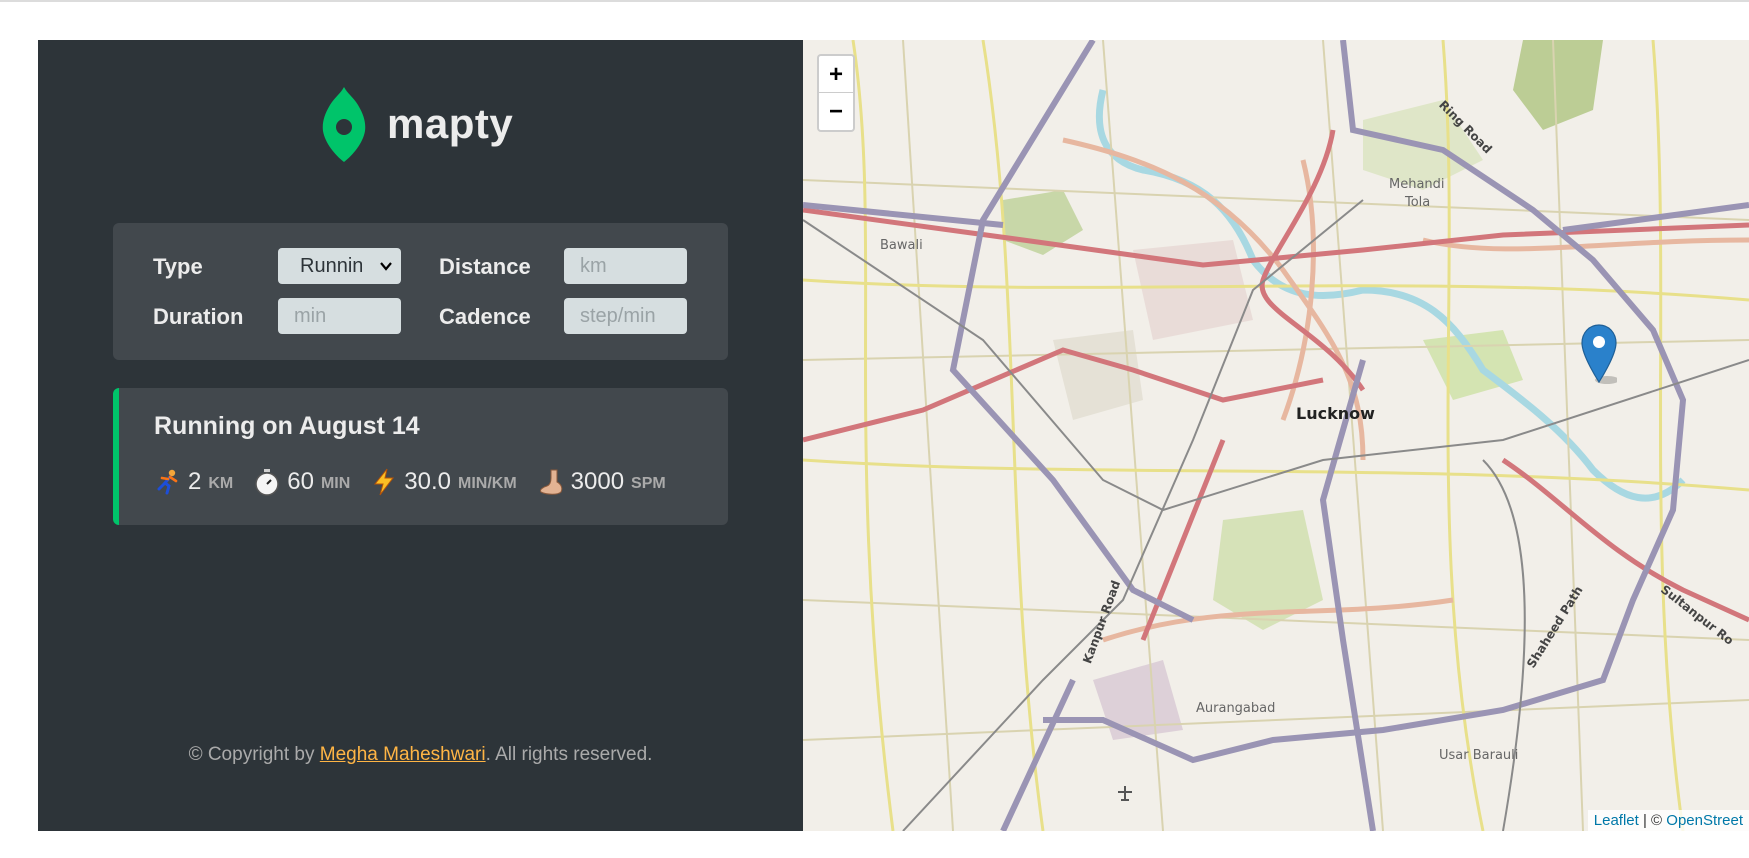  What do you see at coordinates (267, 482) in the screenshot?
I see `stopwatch-icon` at bounding box center [267, 482].